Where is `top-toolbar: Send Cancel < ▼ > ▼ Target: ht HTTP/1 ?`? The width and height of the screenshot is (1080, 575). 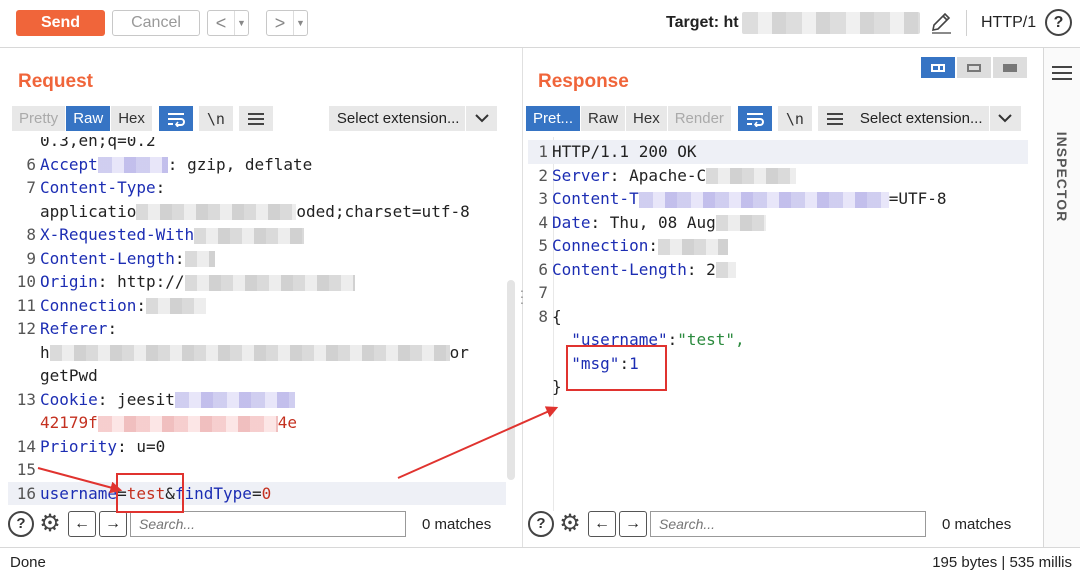 top-toolbar: Send Cancel < ▼ > ▼ Target: ht HTTP/1 ? is located at coordinates (540, 24).